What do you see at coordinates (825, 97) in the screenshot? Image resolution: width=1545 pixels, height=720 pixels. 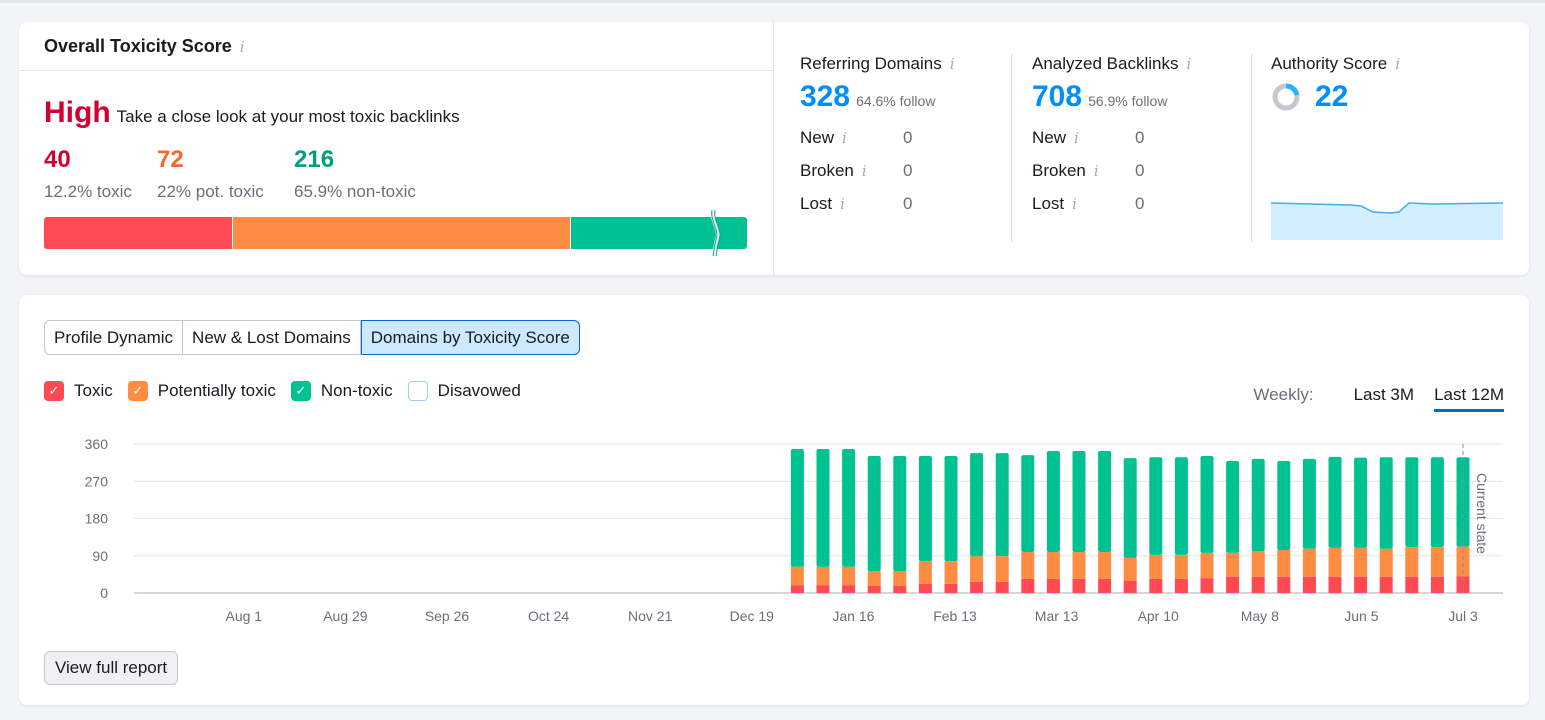 I see `referring-domains-value: 328` at bounding box center [825, 97].